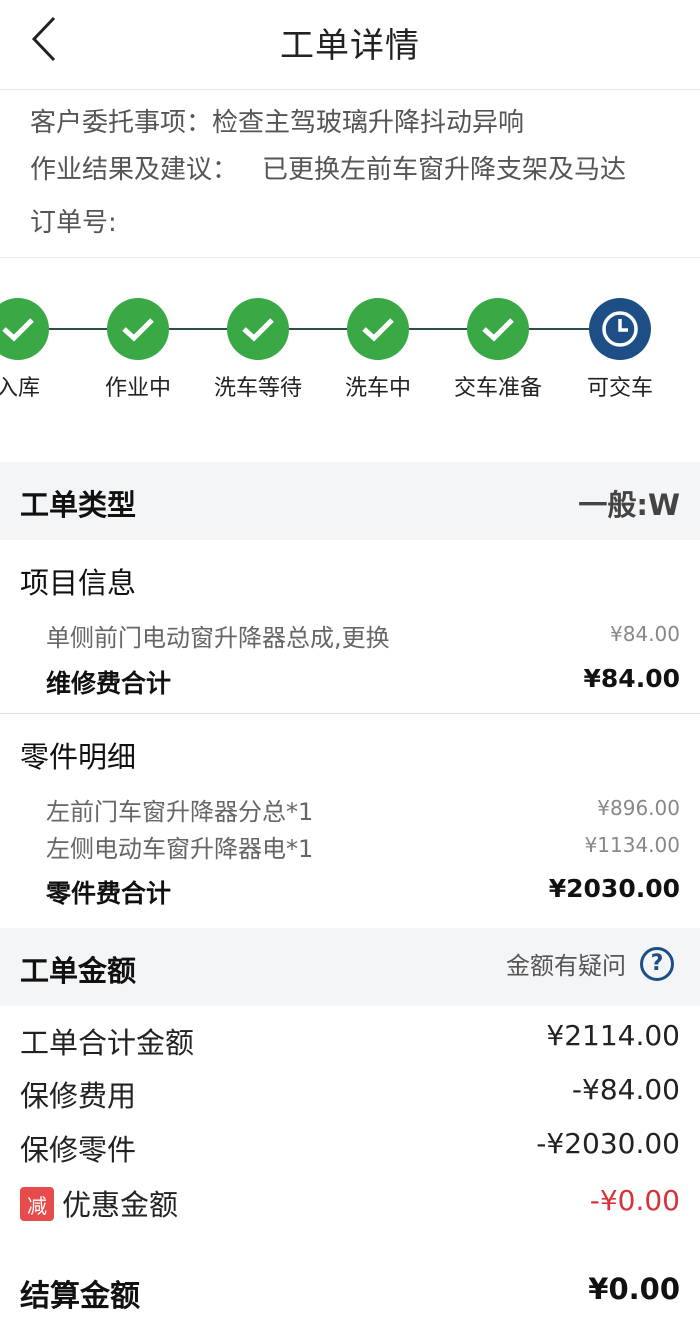 This screenshot has height=1333, width=700. I want to click on entrust-value: 检查主驾玻璃升降抖动异响, so click(368, 123).